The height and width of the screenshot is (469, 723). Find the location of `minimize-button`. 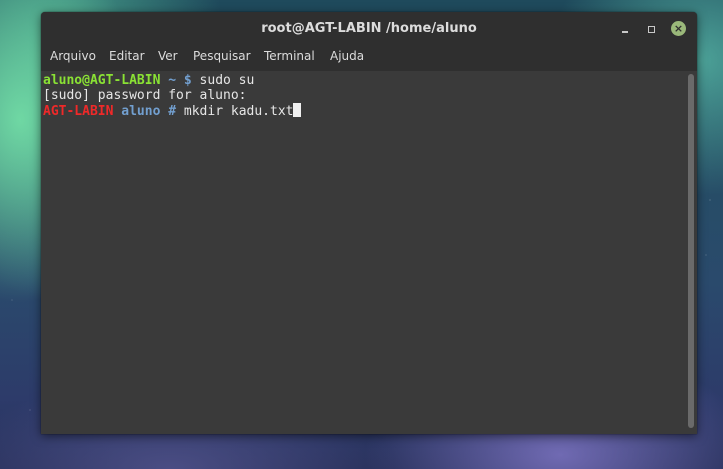

minimize-button is located at coordinates (625, 29).